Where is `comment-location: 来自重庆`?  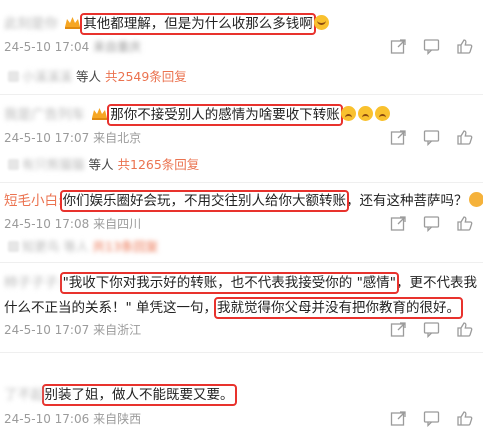 comment-location: 来自重庆 is located at coordinates (117, 47).